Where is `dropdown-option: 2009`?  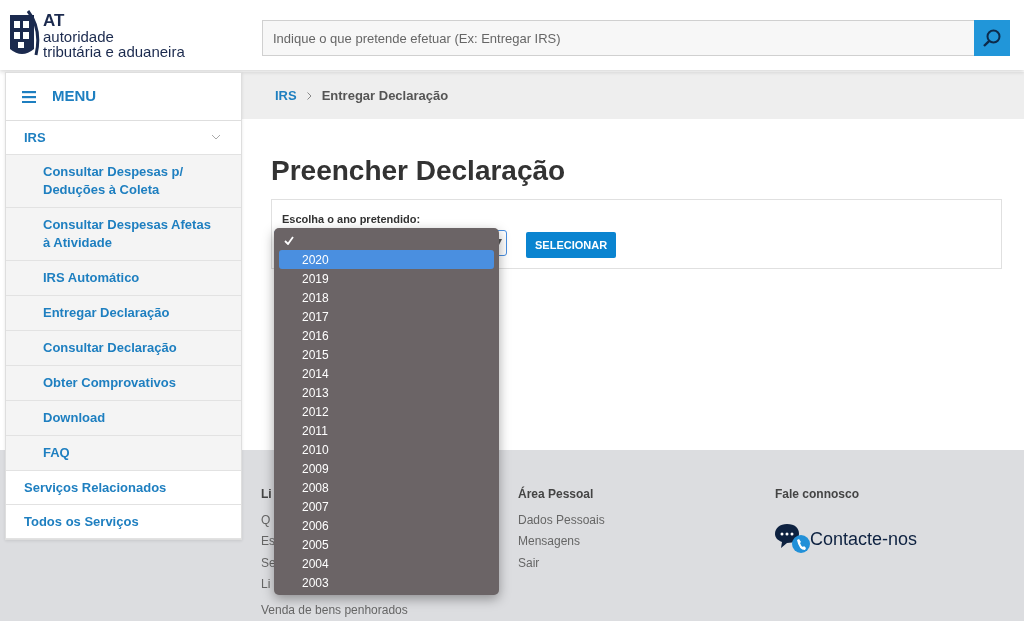 dropdown-option: 2009 is located at coordinates (386, 469).